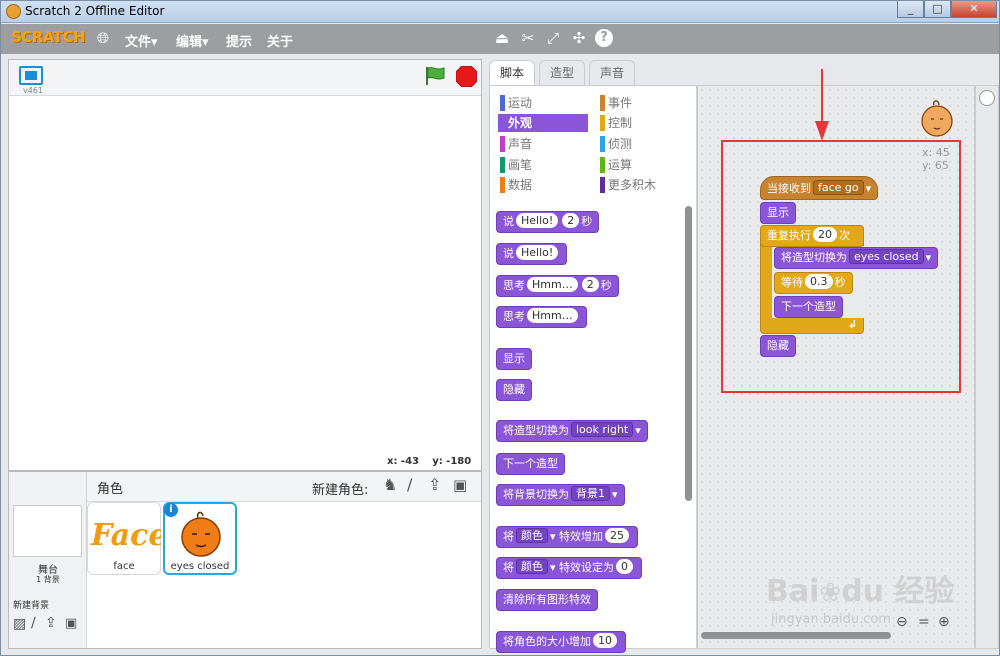 This screenshot has width=1000, height=656. Describe the element at coordinates (48, 37) in the screenshot. I see `scratch-logo: SCRATCH` at that location.